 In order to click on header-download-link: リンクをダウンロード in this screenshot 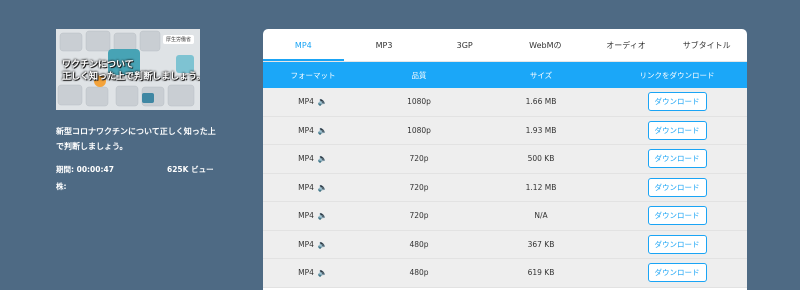, I will do `click(677, 75)`.